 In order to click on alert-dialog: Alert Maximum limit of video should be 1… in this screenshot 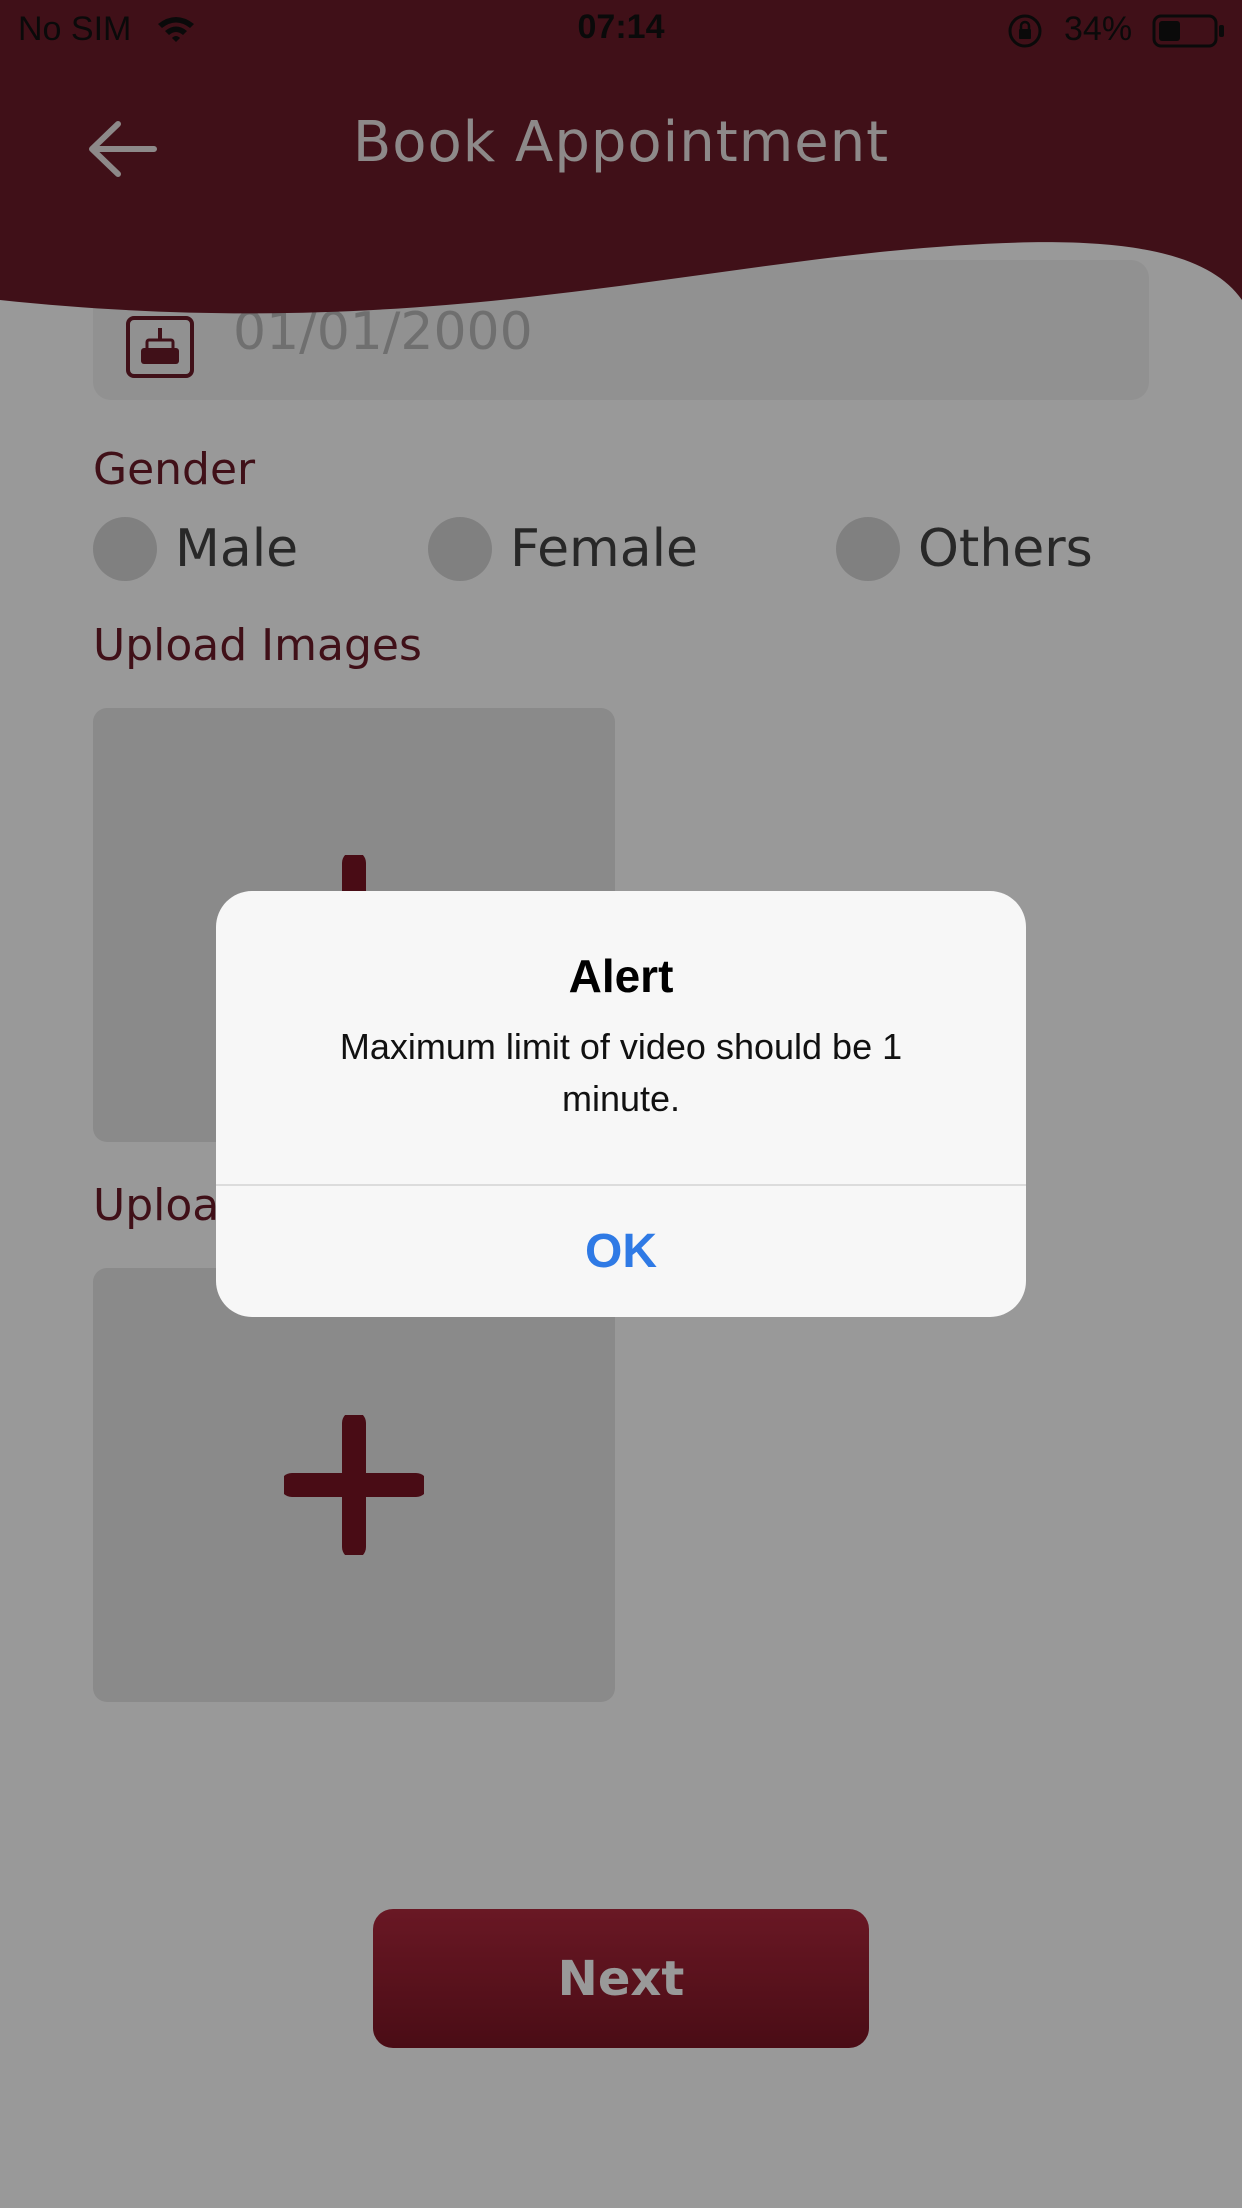, I will do `click(621, 1104)`.